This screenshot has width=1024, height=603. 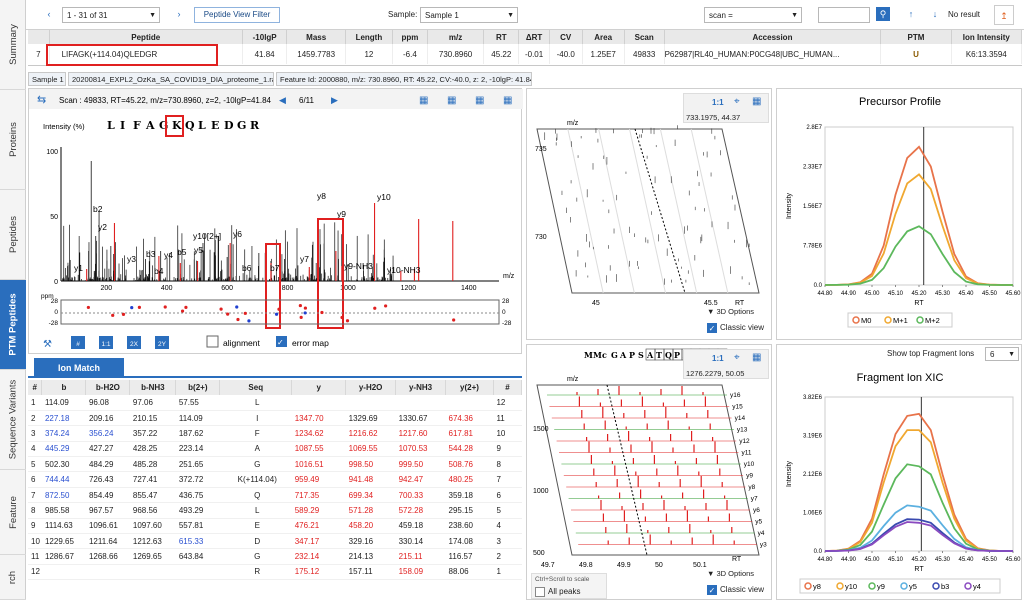 What do you see at coordinates (603, 37) in the screenshot?
I see `col-header-area: Area` at bounding box center [603, 37].